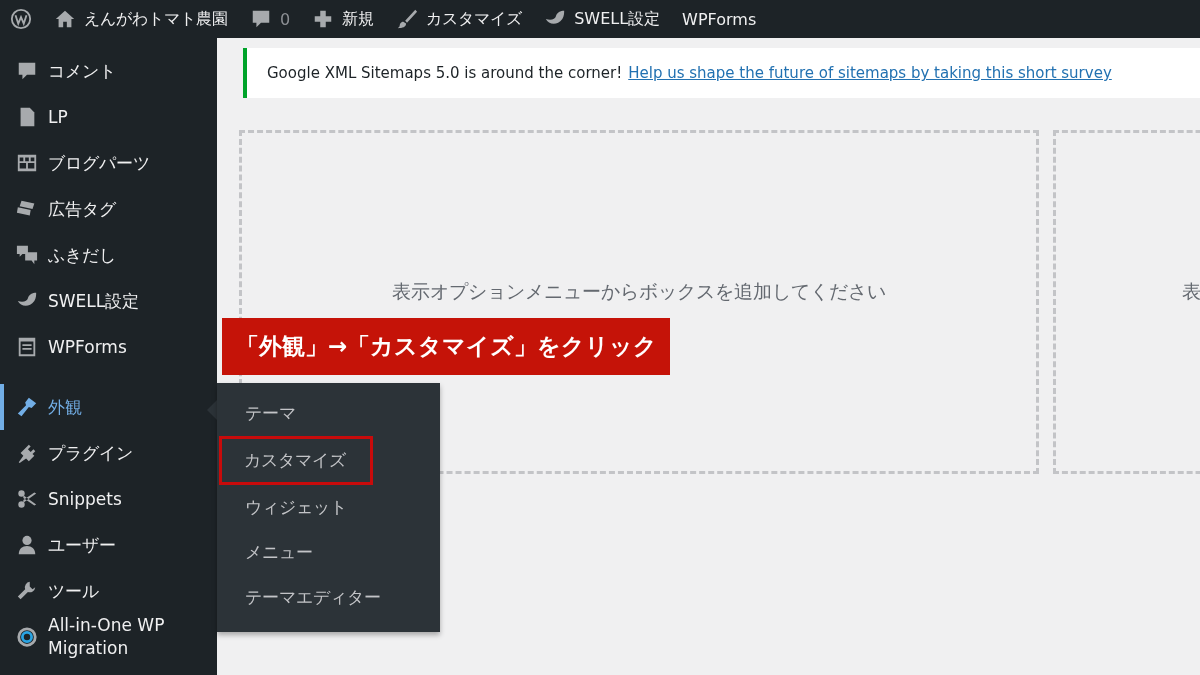 The image size is (1200, 675). What do you see at coordinates (108, 453) in the screenshot?
I see `sidebar-item: プラグイン` at bounding box center [108, 453].